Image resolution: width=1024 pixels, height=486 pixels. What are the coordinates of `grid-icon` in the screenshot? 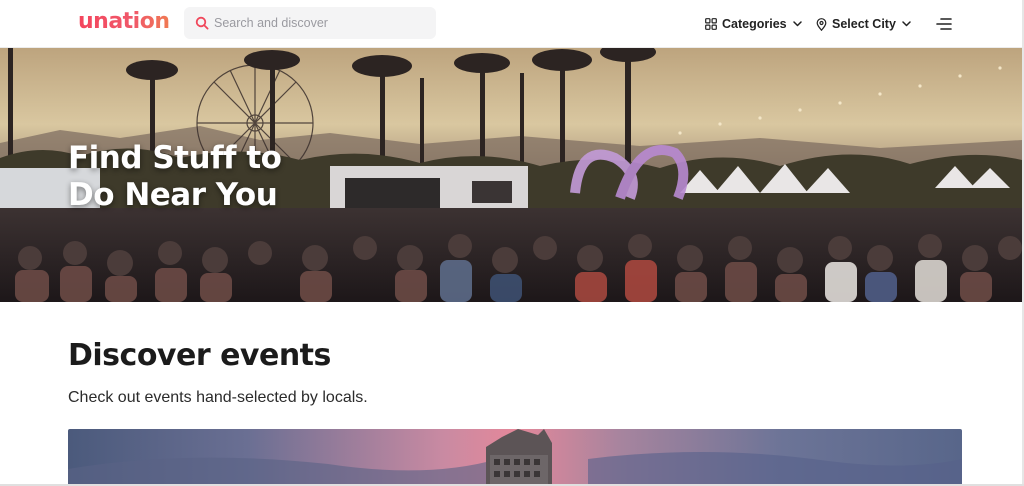 It's located at (711, 24).